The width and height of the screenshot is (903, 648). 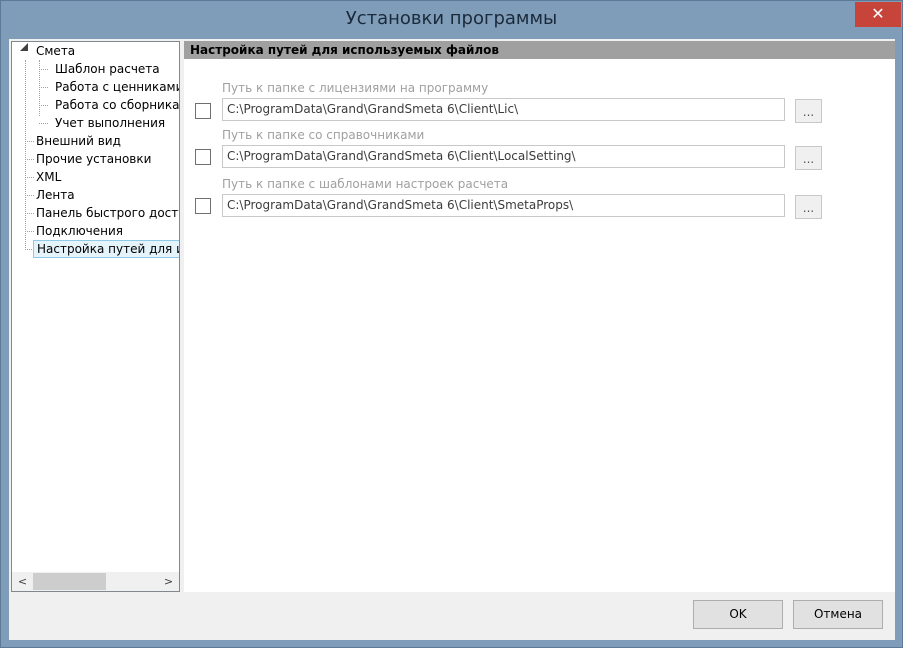 What do you see at coordinates (78, 141) in the screenshot?
I see `tree-item-appearance: Внешний вид` at bounding box center [78, 141].